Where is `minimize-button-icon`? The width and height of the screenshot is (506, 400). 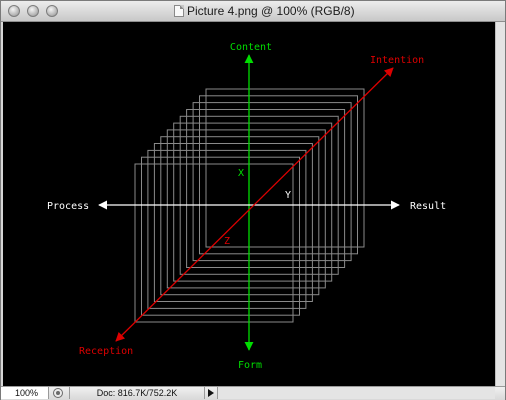 minimize-button-icon is located at coordinates (33, 11).